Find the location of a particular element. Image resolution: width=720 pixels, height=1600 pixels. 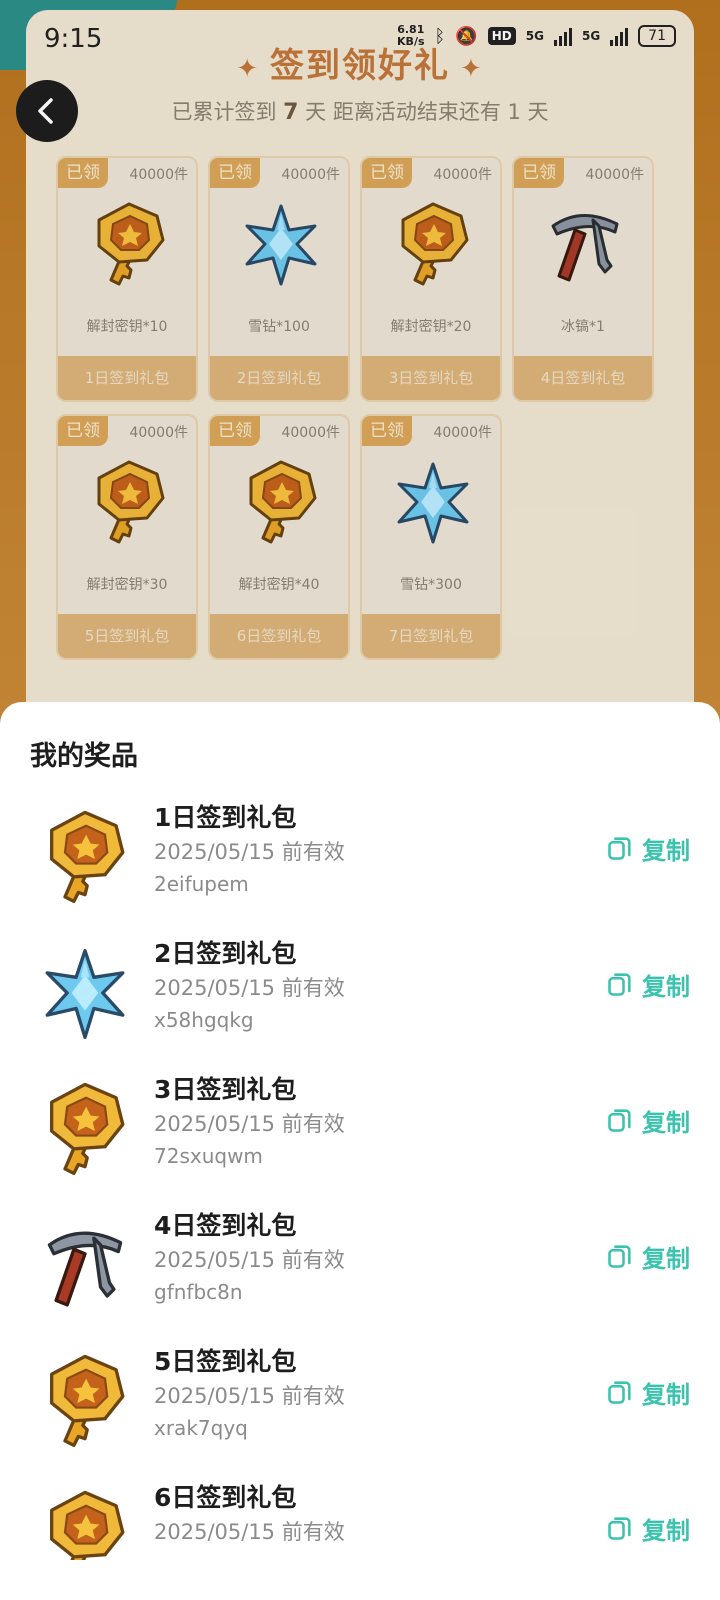

prize-code: x58hgqkg is located at coordinates (204, 1020).